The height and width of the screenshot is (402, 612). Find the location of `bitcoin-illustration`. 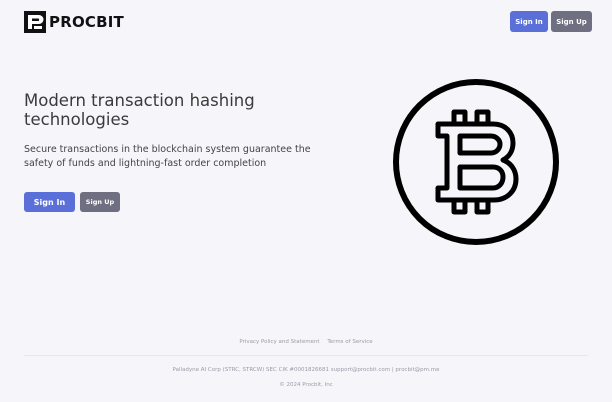

bitcoin-illustration is located at coordinates (476, 162).